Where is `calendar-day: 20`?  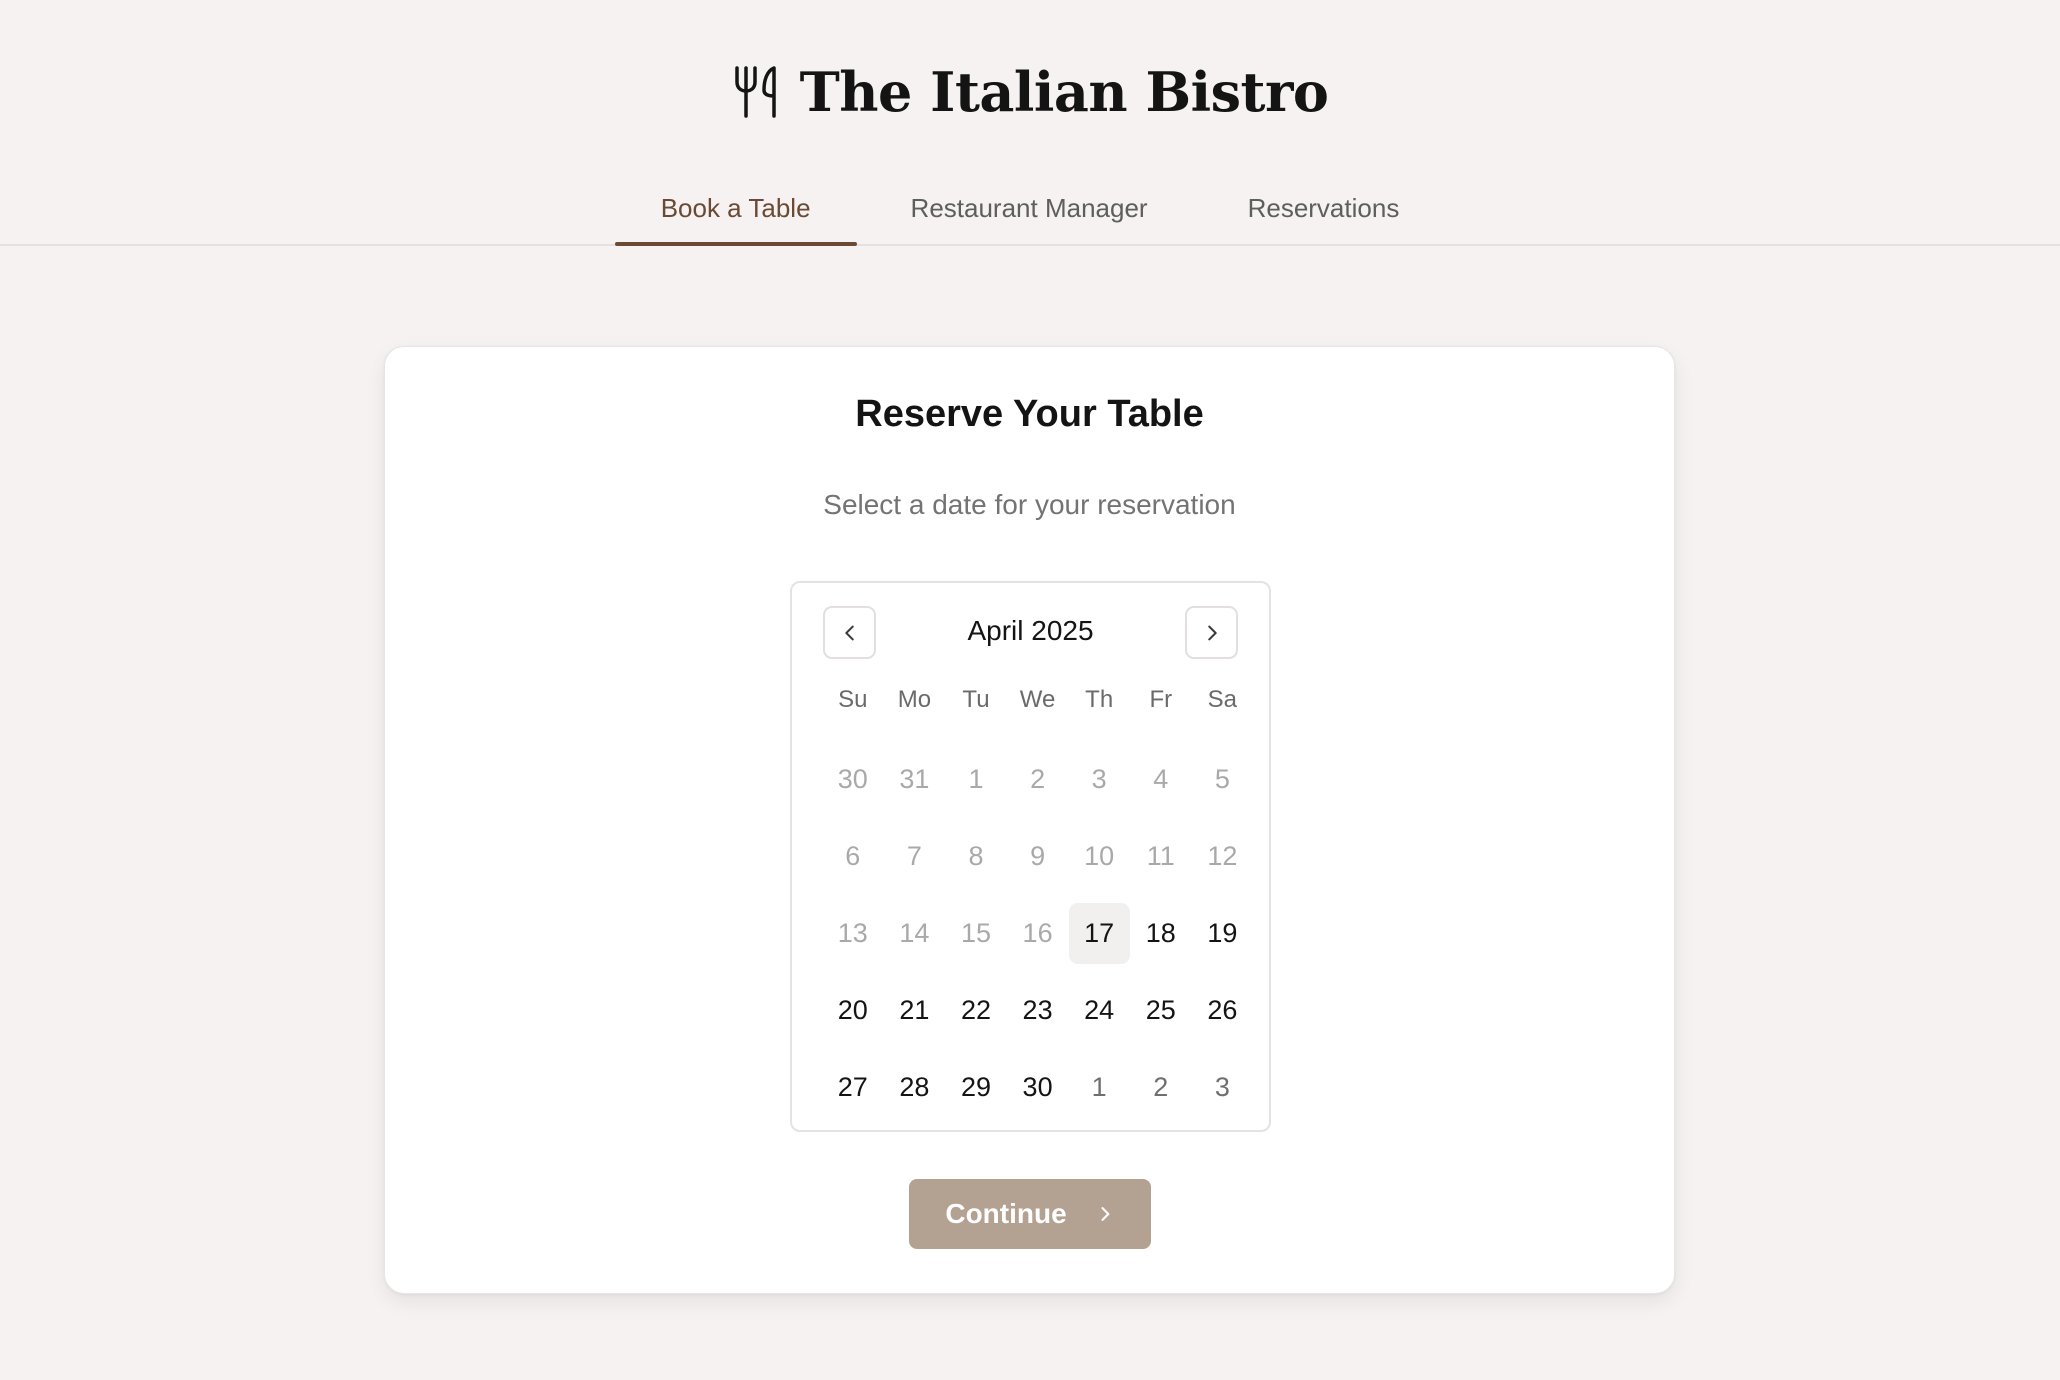
calendar-day: 20 is located at coordinates (853, 1010).